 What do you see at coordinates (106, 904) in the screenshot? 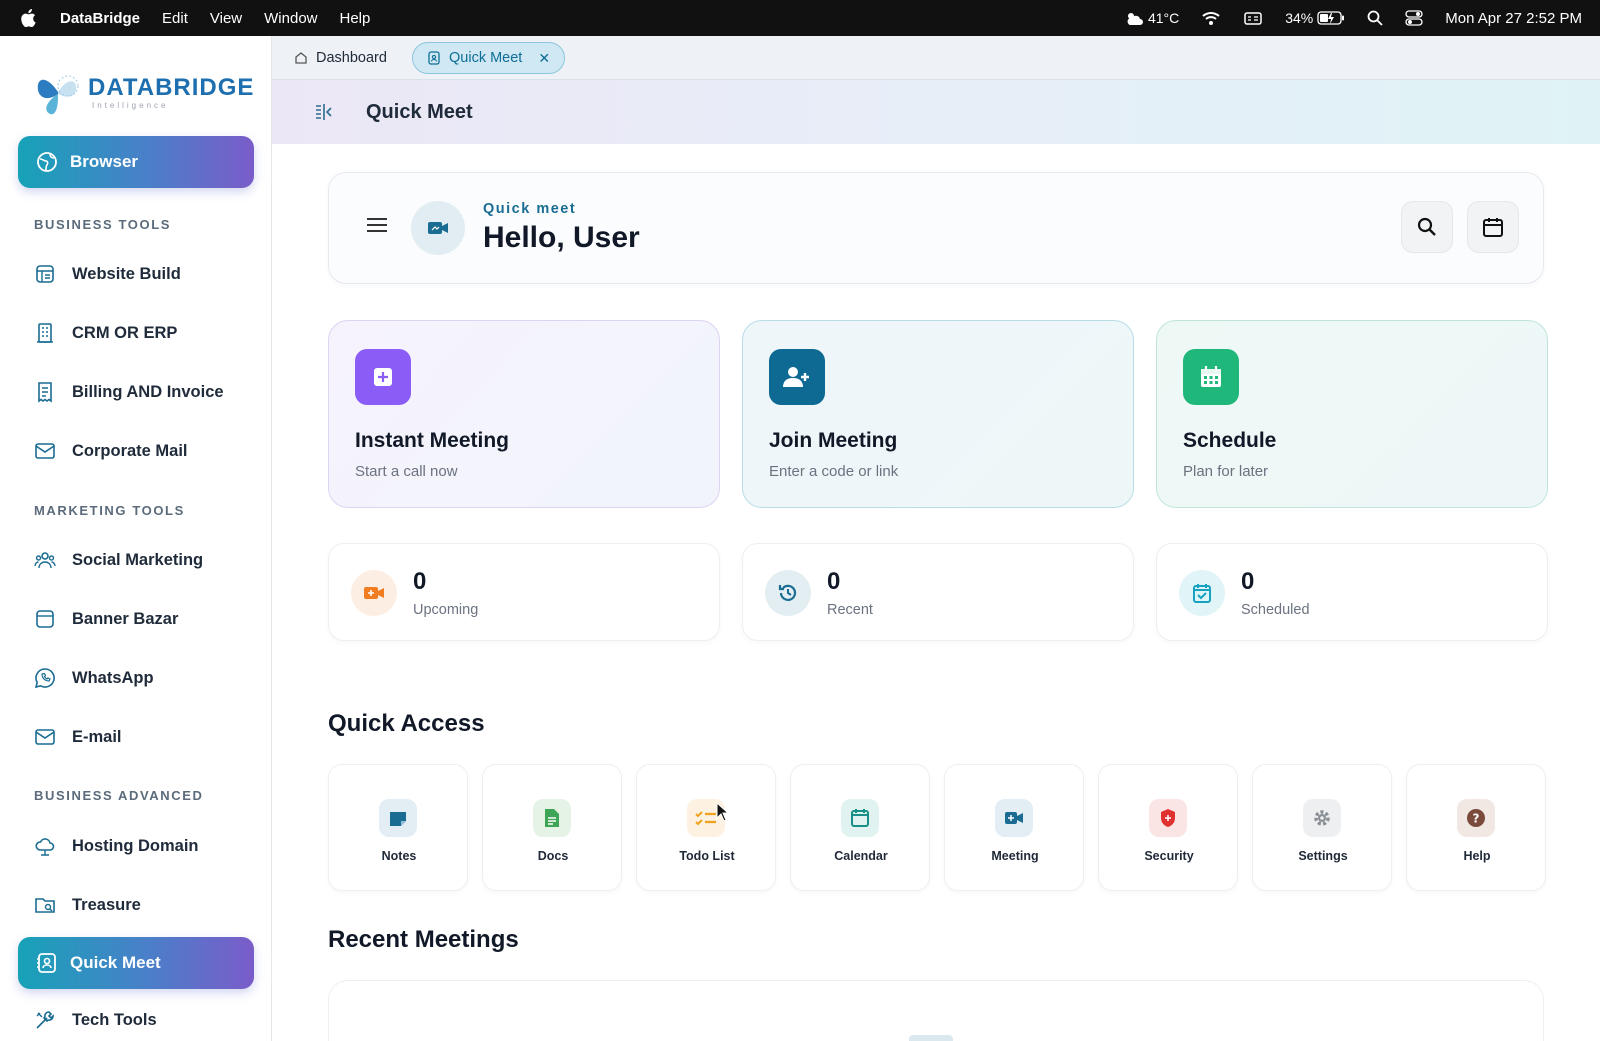
I see `sidebar-item-label: Treasure` at bounding box center [106, 904].